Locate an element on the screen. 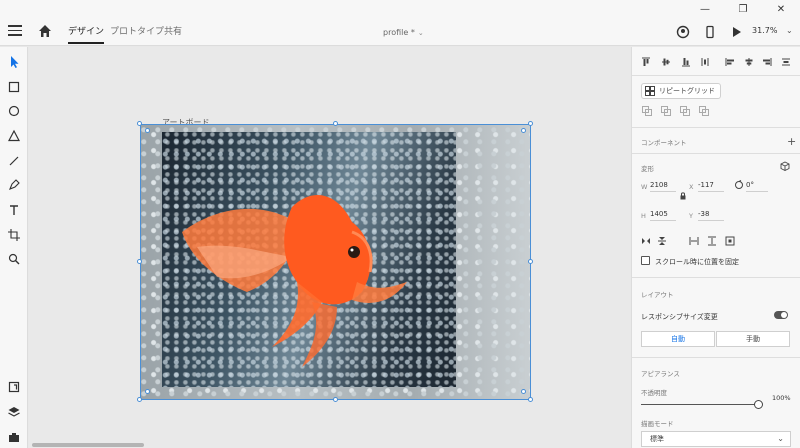 The height and width of the screenshot is (448, 800). distribute-horizontal-icon is located at coordinates (786, 62).